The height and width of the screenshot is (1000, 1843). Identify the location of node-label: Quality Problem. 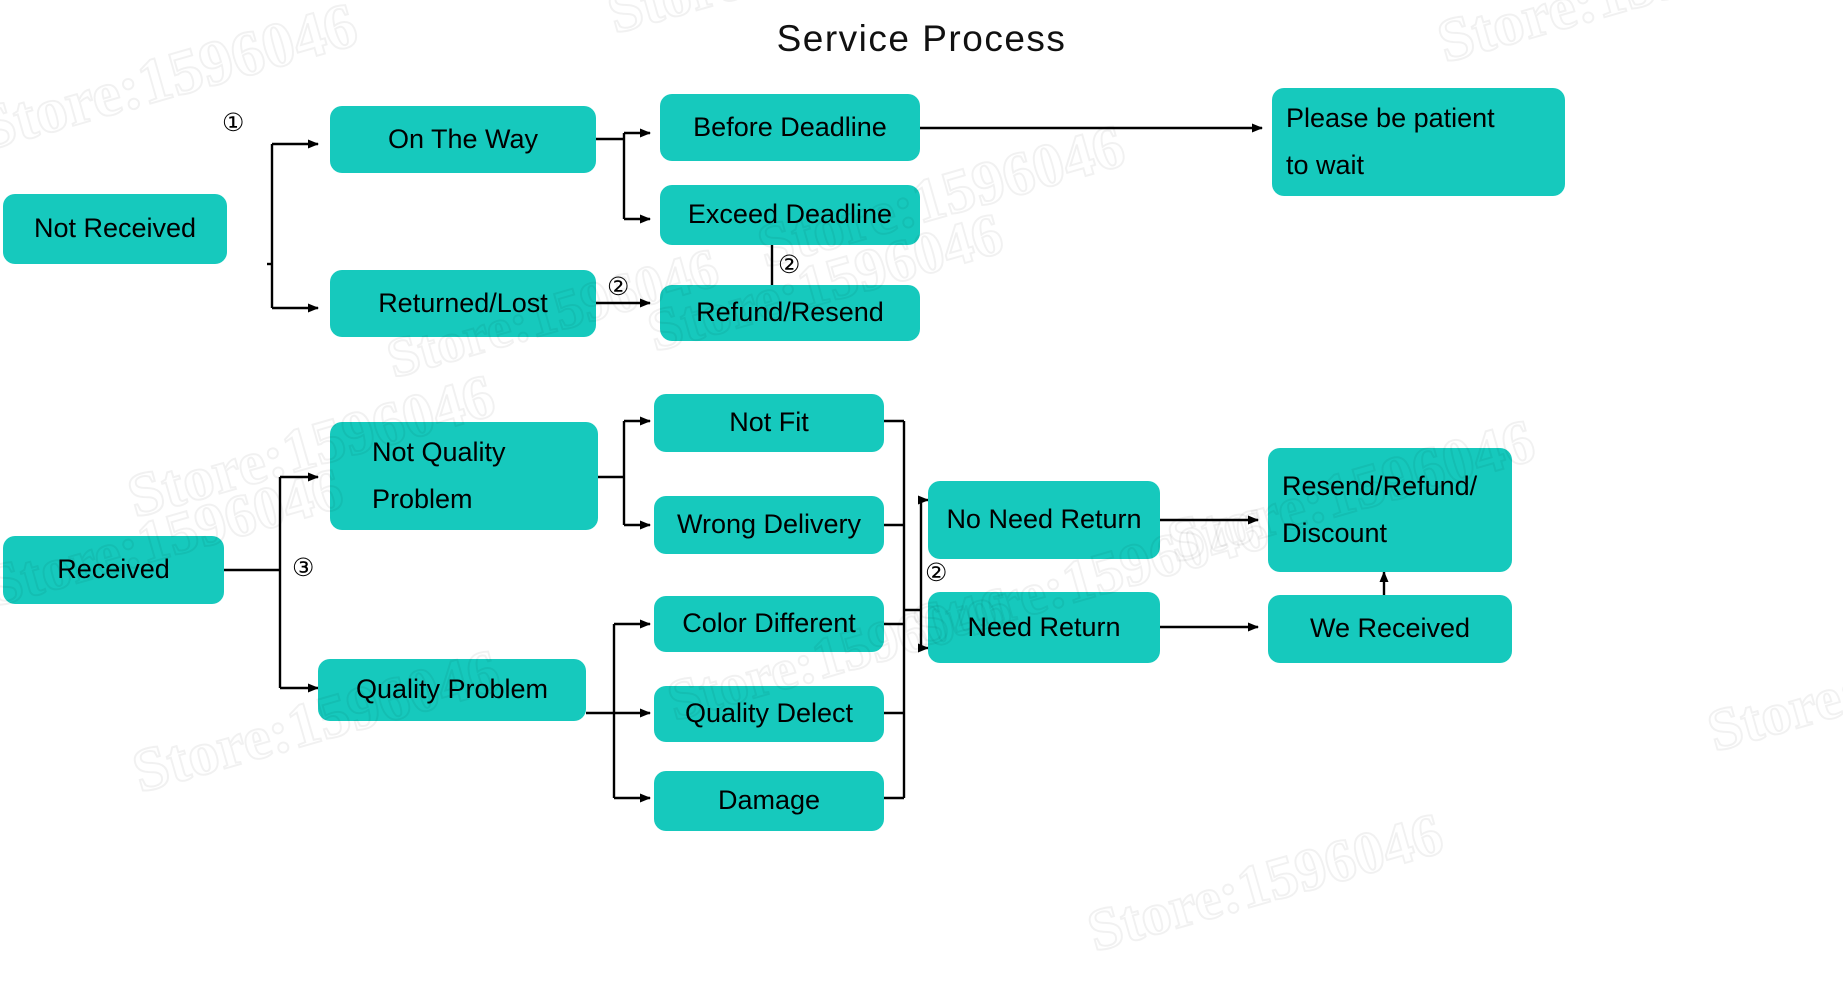
(452, 689).